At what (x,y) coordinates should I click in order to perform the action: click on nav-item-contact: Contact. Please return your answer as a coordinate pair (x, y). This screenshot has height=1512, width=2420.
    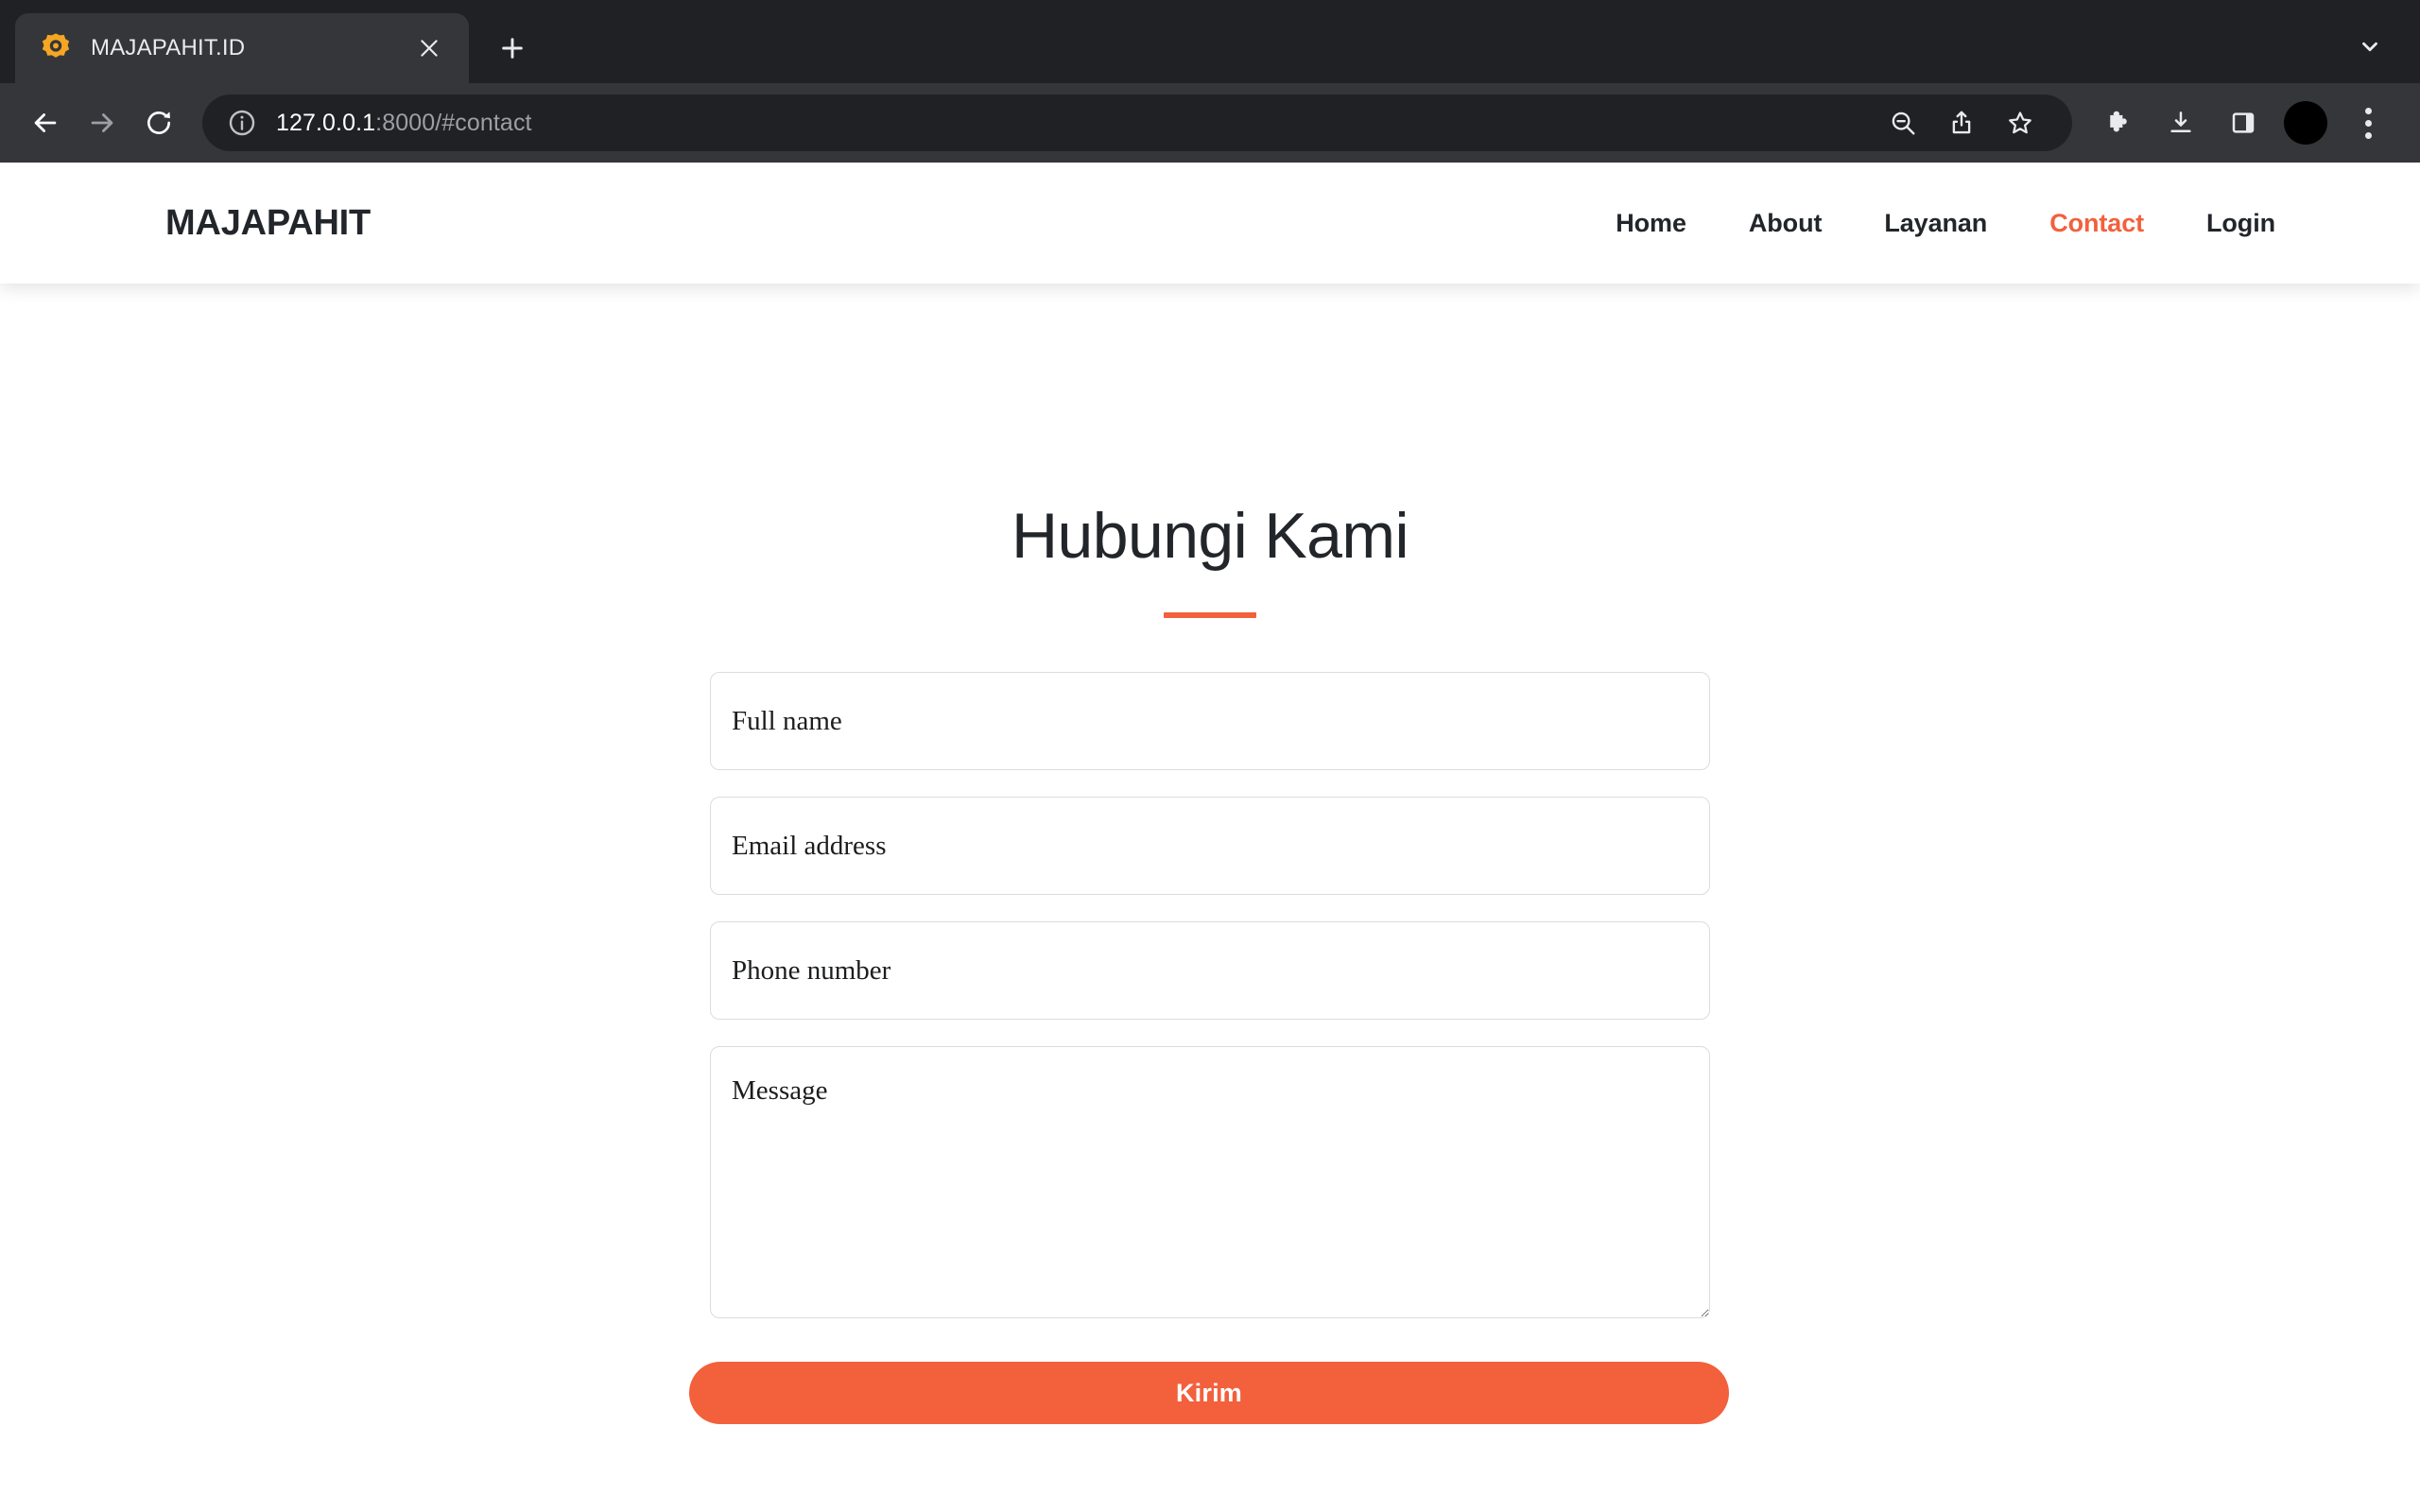
    Looking at the image, I should click on (2096, 223).